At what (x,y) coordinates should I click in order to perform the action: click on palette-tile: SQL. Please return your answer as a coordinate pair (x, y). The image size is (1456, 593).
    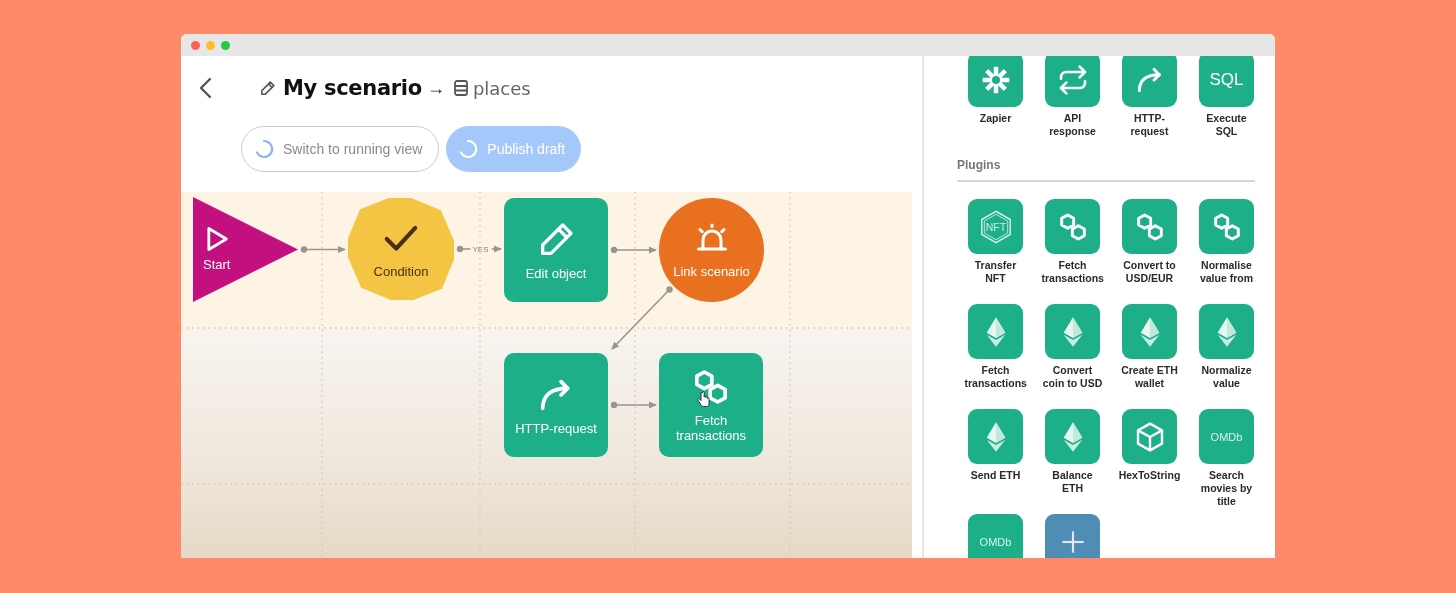
    Looking at the image, I should click on (1226, 81).